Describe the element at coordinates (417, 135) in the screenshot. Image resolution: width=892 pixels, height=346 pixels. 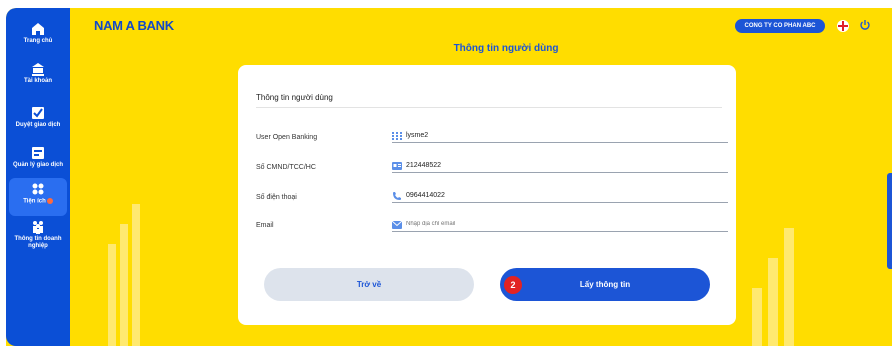
I see `user-open-banking-value: lysme2` at that location.